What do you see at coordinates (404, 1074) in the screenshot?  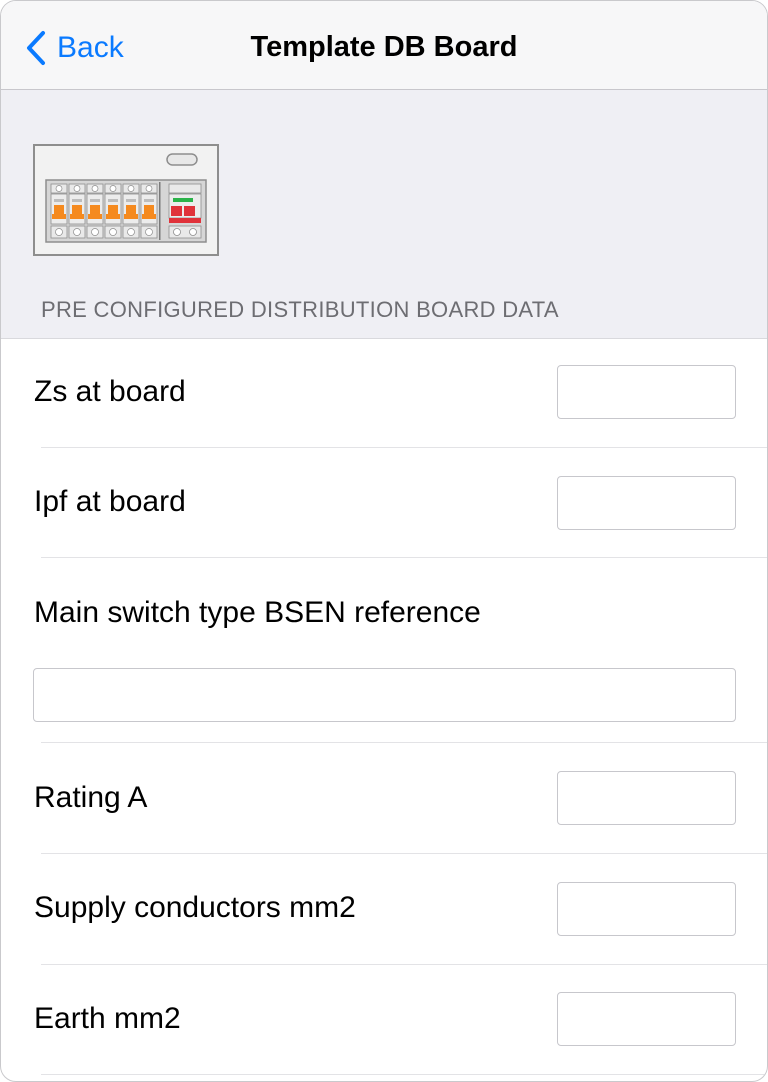 I see `row-separator` at bounding box center [404, 1074].